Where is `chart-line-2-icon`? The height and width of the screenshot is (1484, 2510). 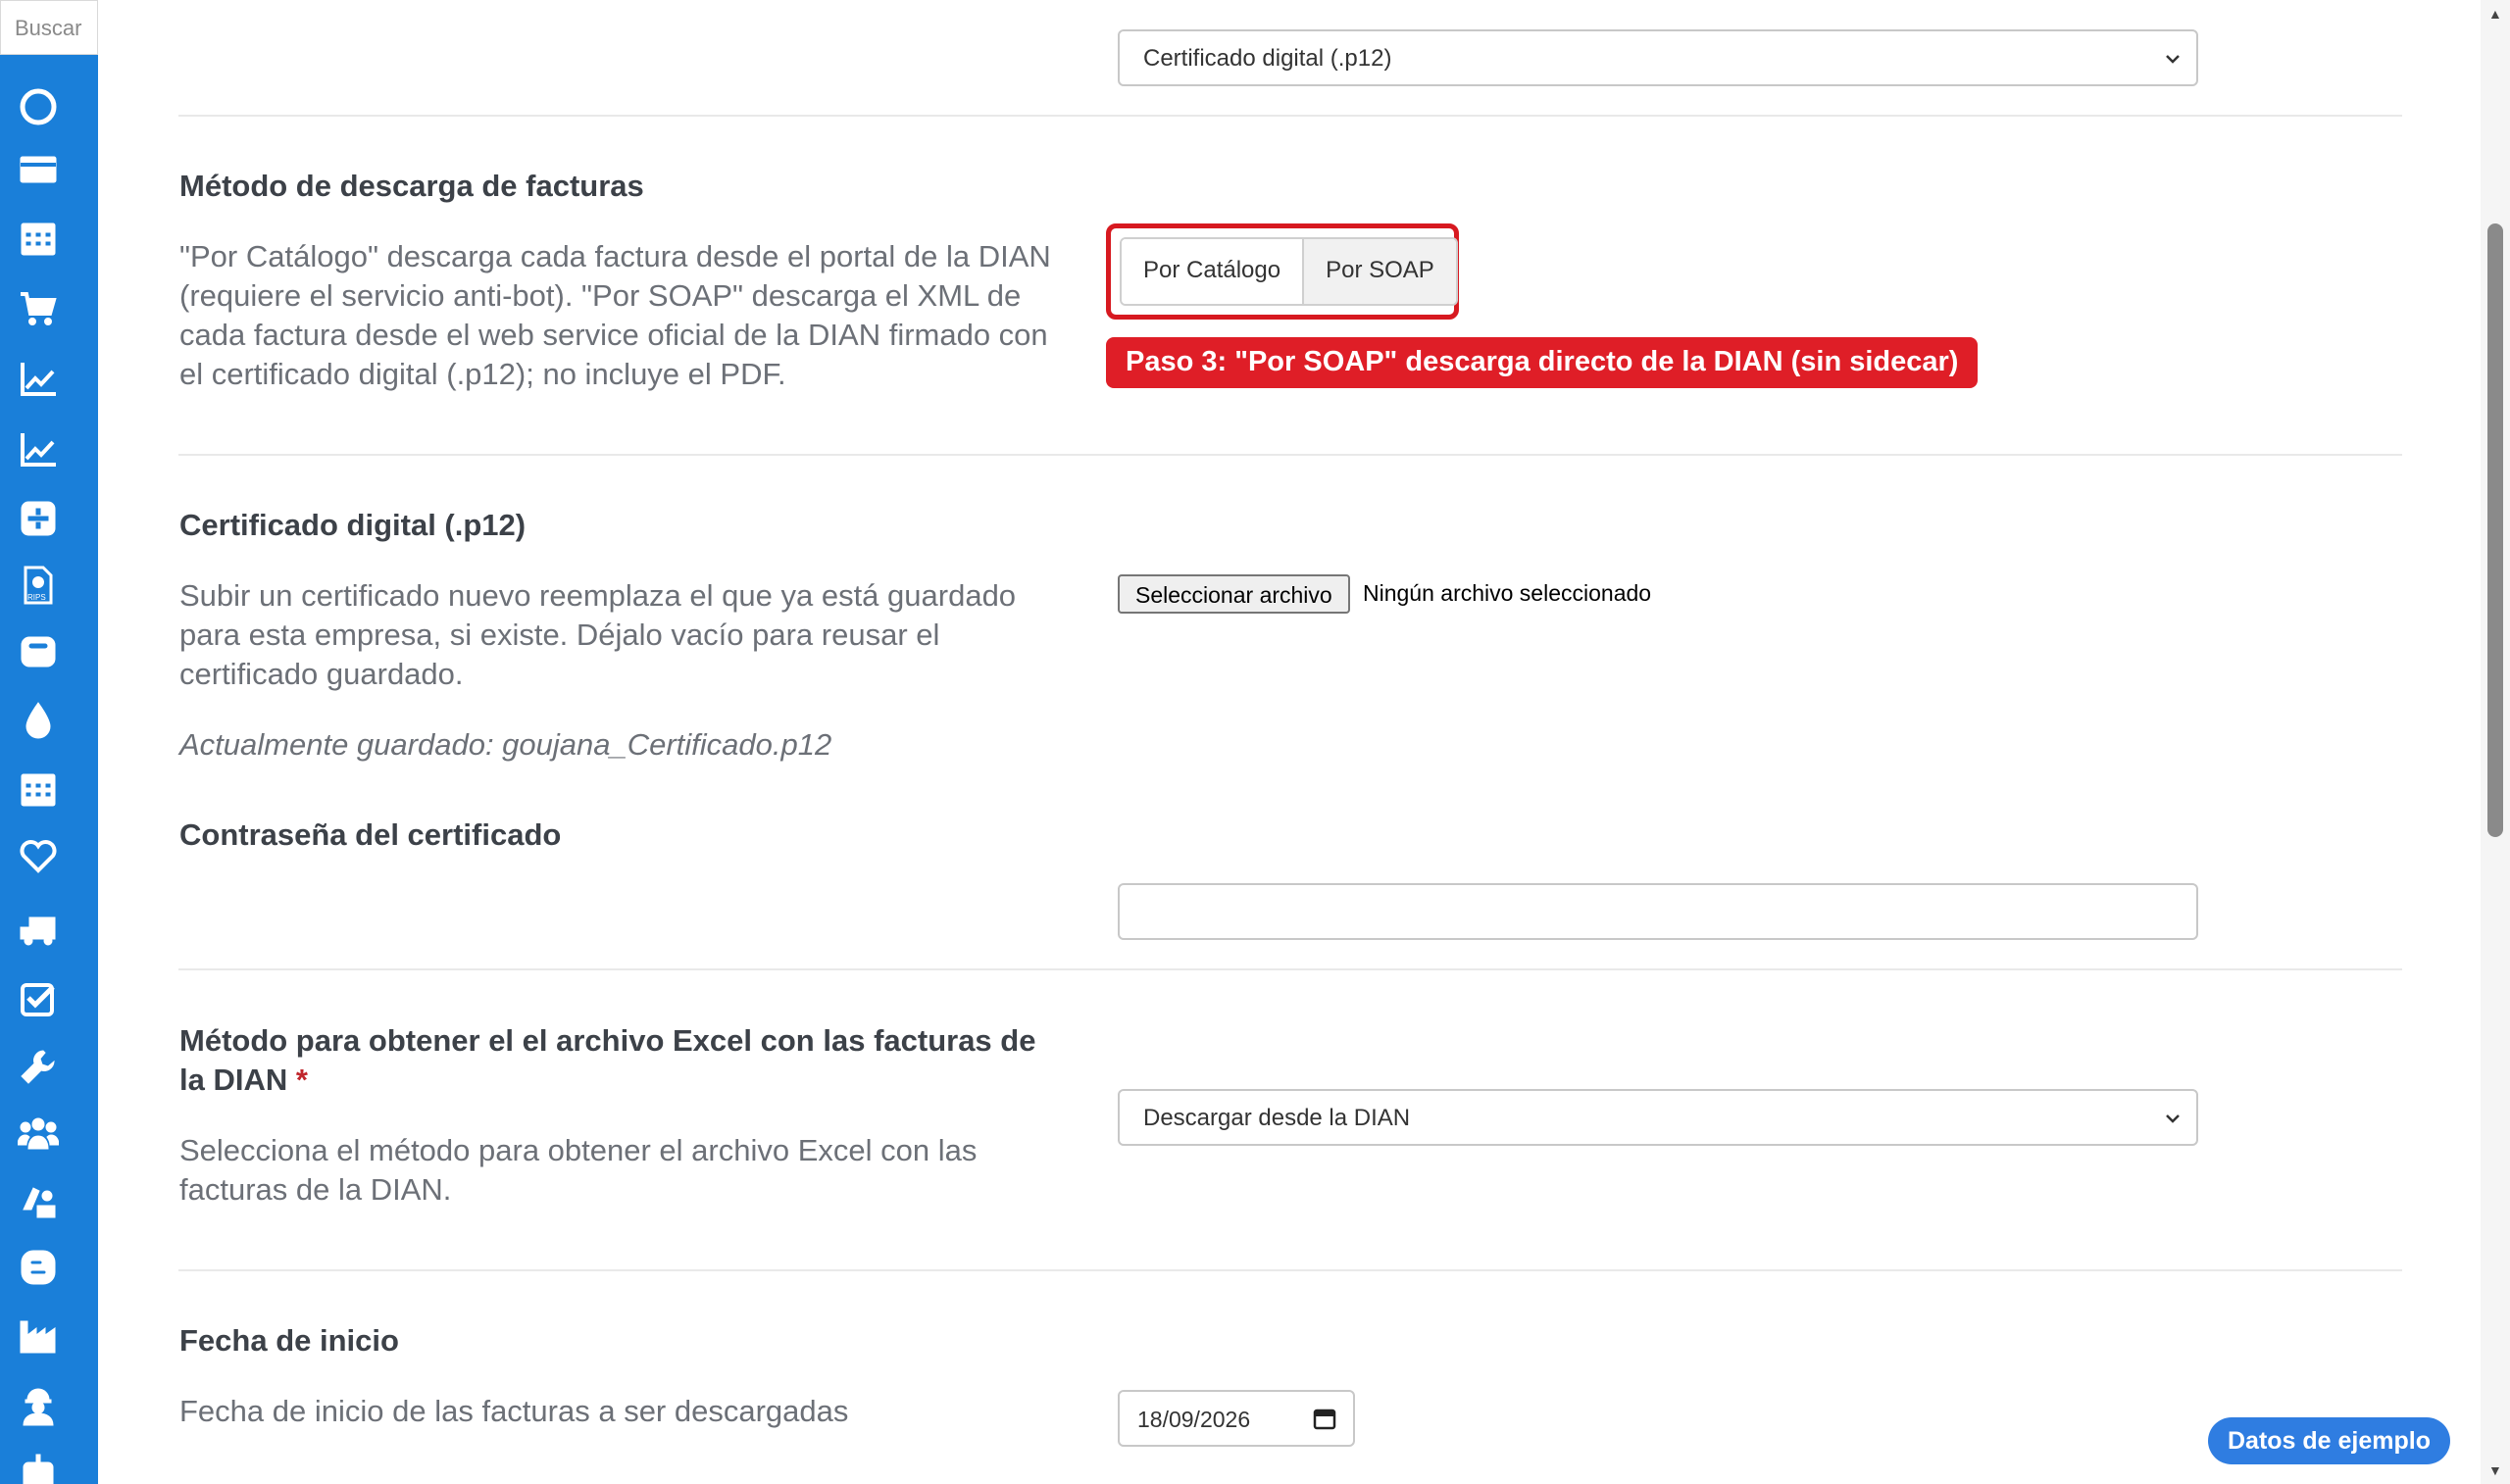 chart-line-2-icon is located at coordinates (38, 450).